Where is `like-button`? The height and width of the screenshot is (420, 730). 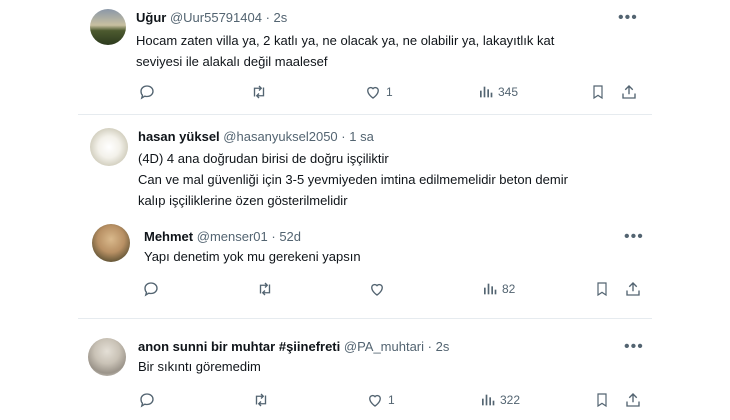 like-button is located at coordinates (379, 289).